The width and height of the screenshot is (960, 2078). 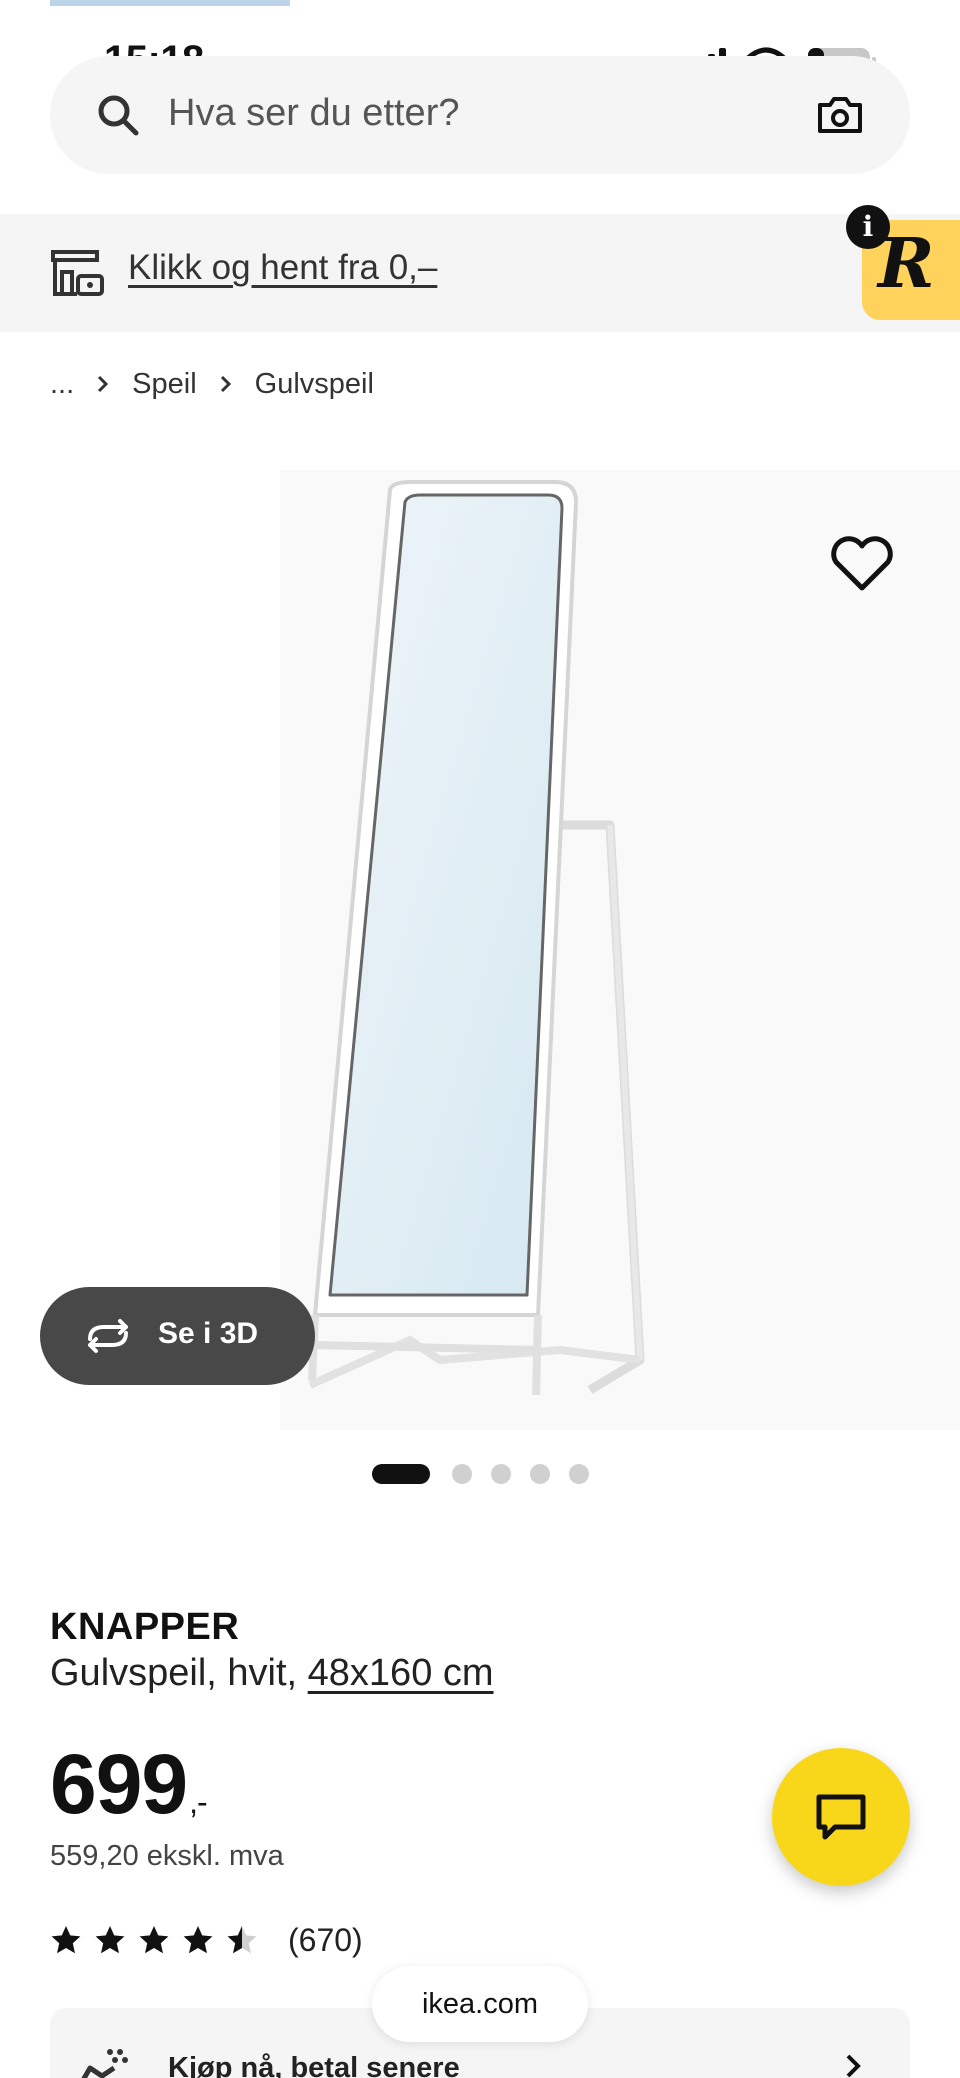 I want to click on chat-icon, so click(x=841, y=1817).